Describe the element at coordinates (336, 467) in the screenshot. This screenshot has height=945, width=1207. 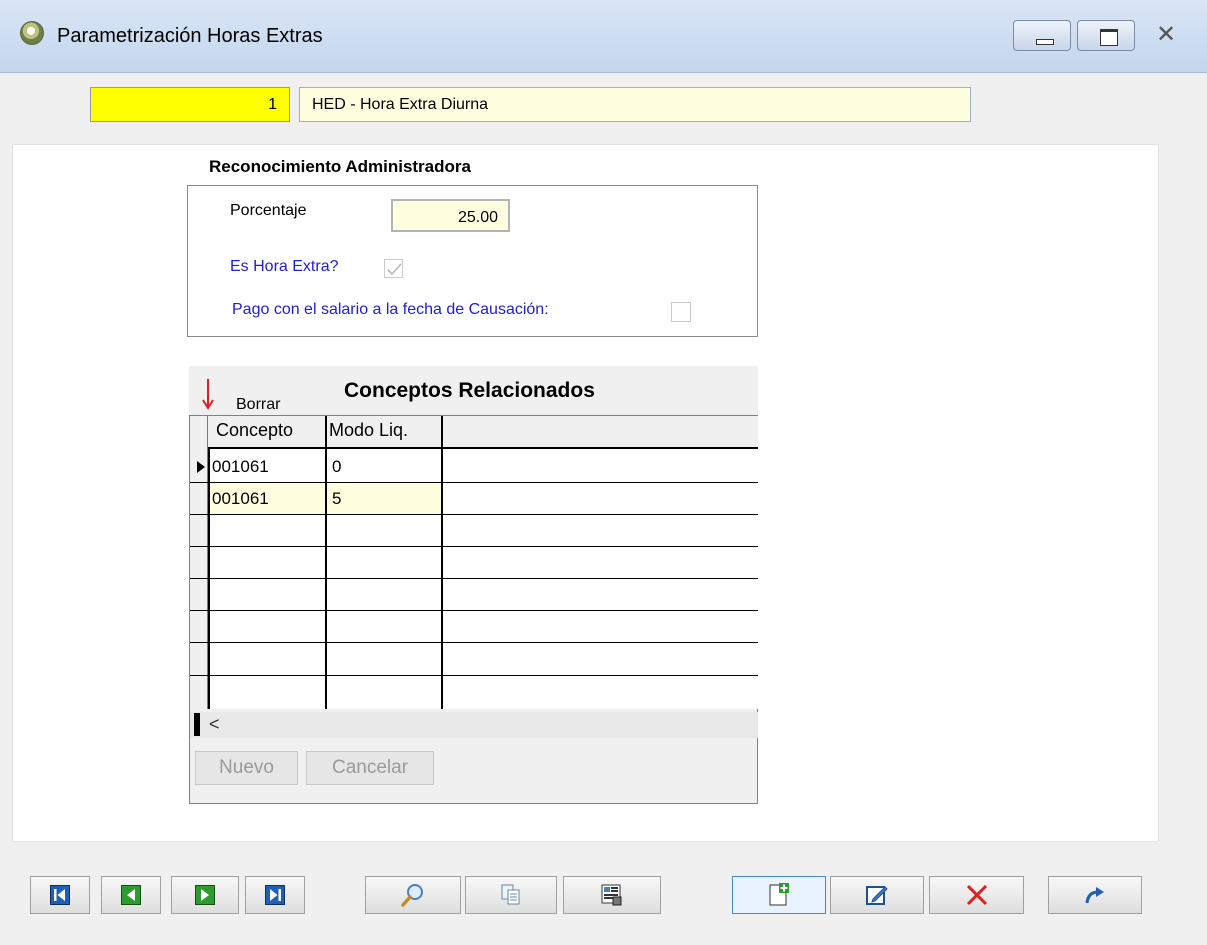
I see `cell-modo-liq: 0` at that location.